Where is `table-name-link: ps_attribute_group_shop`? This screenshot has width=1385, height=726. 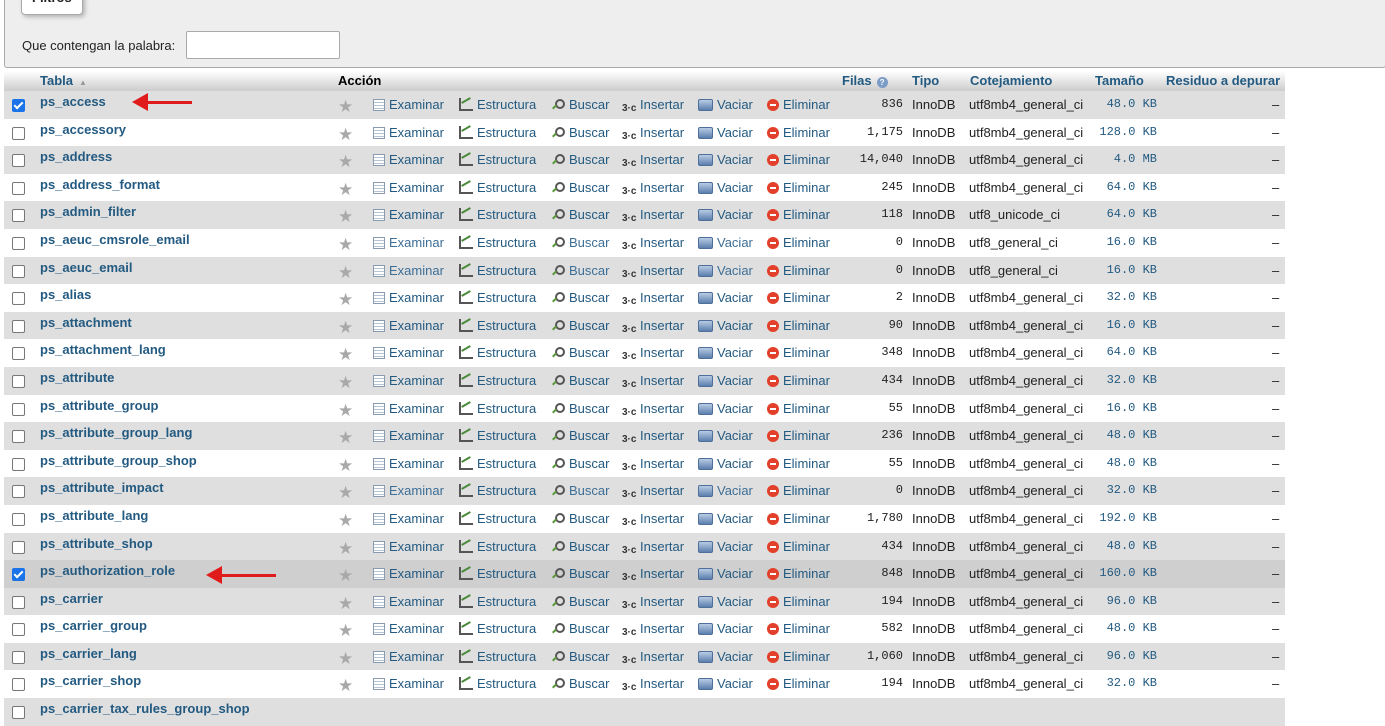
table-name-link: ps_attribute_group_shop is located at coordinates (118, 460).